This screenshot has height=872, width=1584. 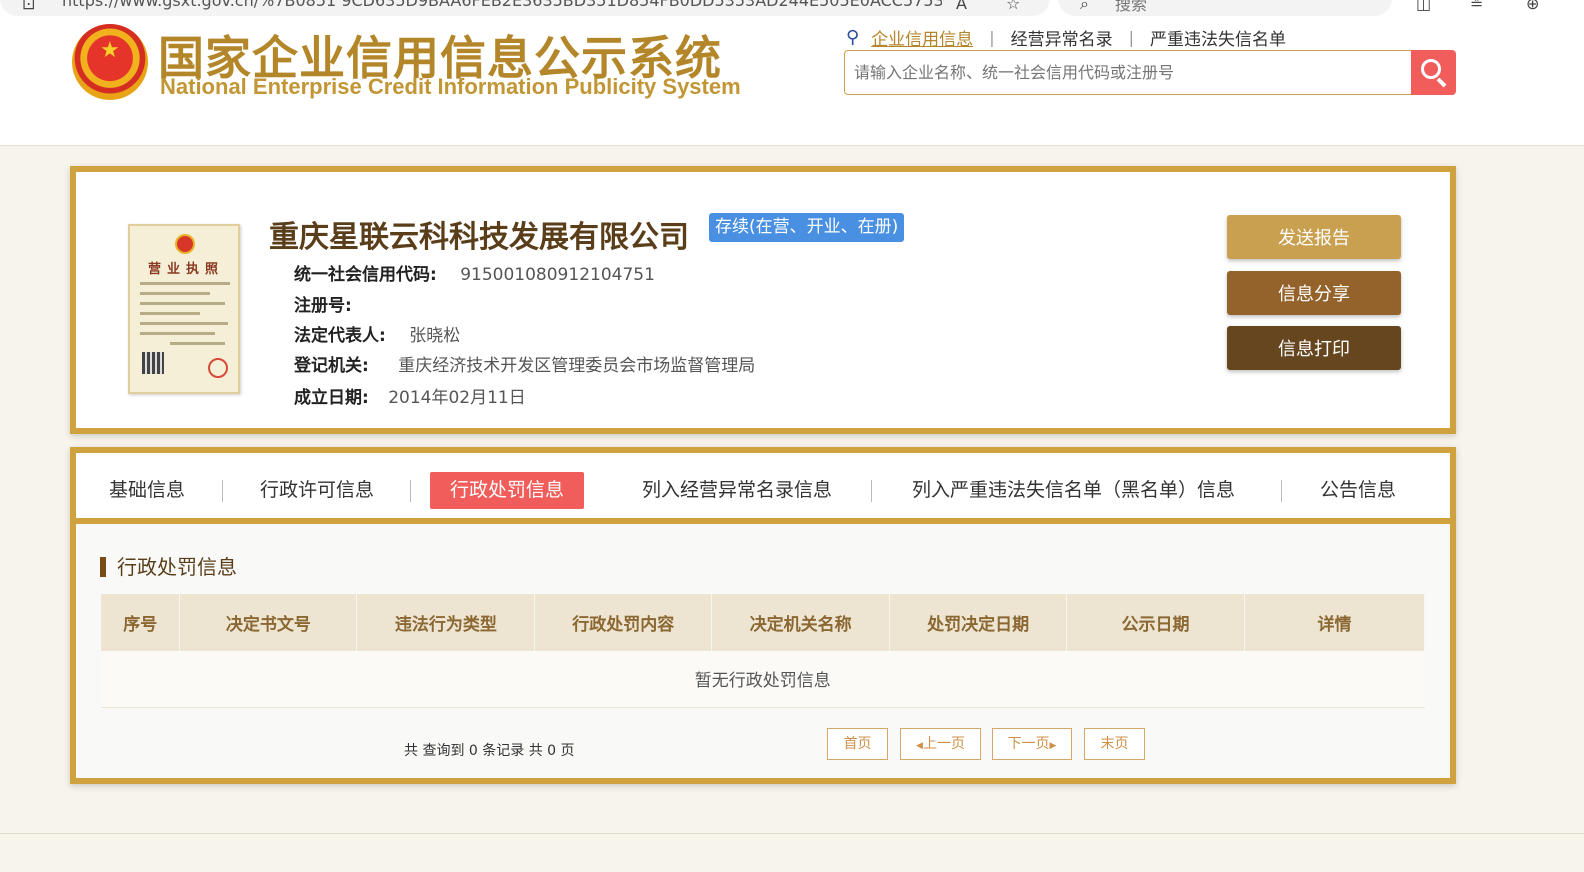 I want to click on credit-code-row: 统一社会信用代码: 915001080912104751, so click(x=474, y=272).